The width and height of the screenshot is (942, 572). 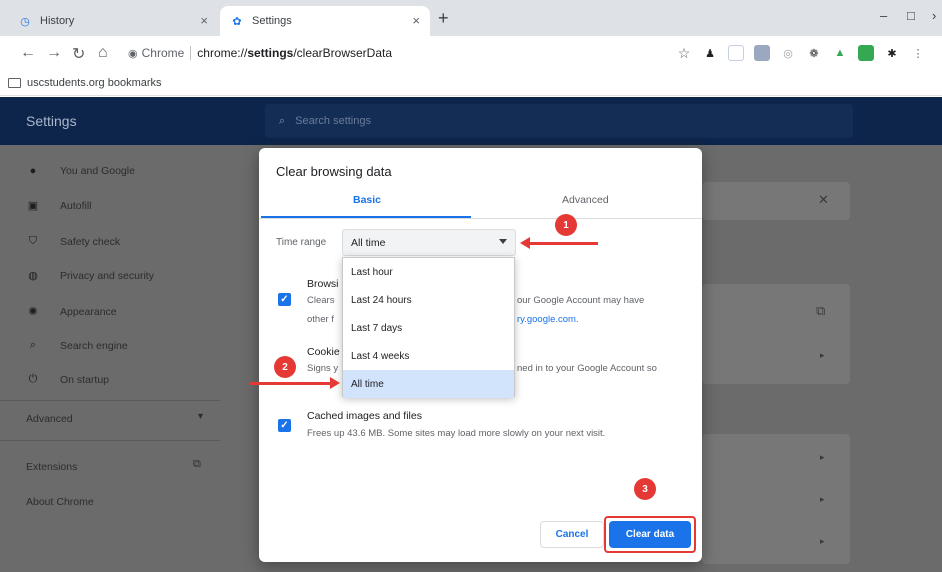 I want to click on sidebar-item-appearance: ✺ Appearance, so click(x=71, y=312).